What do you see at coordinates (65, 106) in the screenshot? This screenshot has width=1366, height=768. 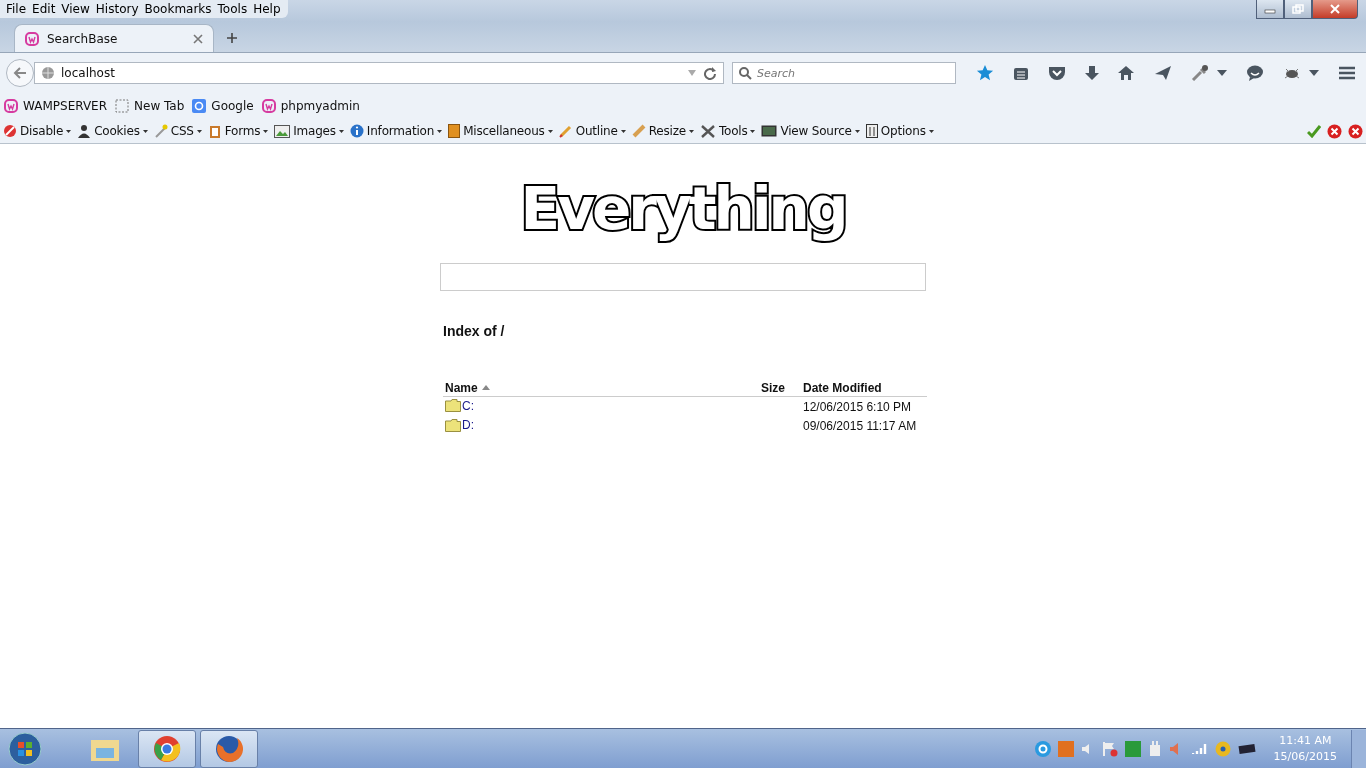 I see `bookmark-link: WAMPSERVER` at bounding box center [65, 106].